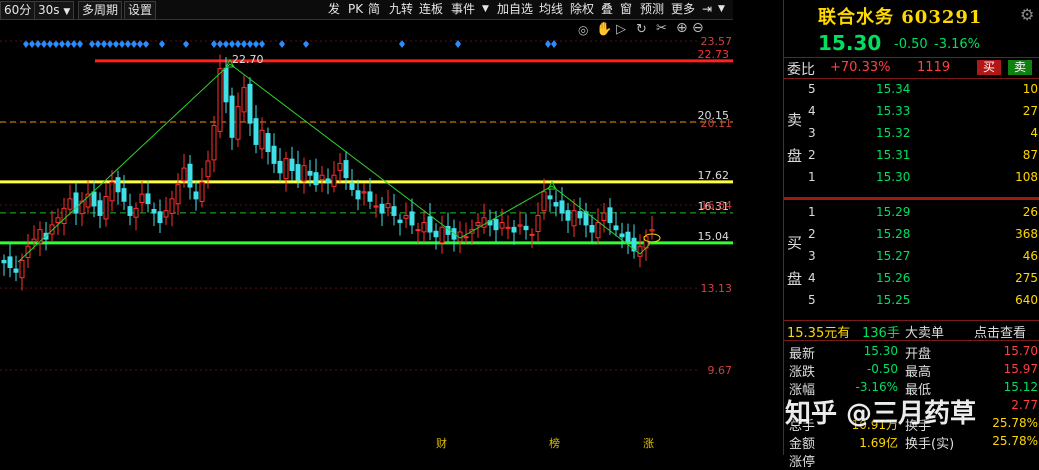  What do you see at coordinates (893, 300) in the screenshot?
I see `buy-price-5: 15.25` at bounding box center [893, 300].